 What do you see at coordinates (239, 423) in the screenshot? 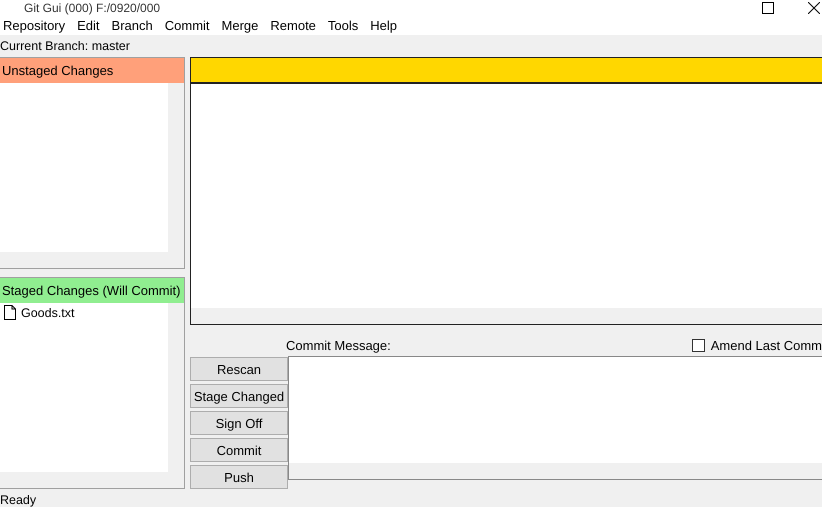
I see `action-button: Sign Off` at bounding box center [239, 423].